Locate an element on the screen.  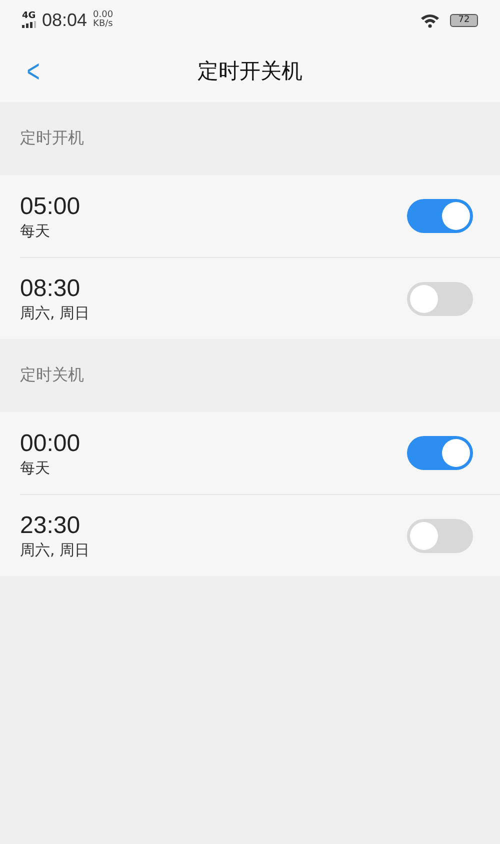
schedule-time: 23:30 is located at coordinates (51, 526).